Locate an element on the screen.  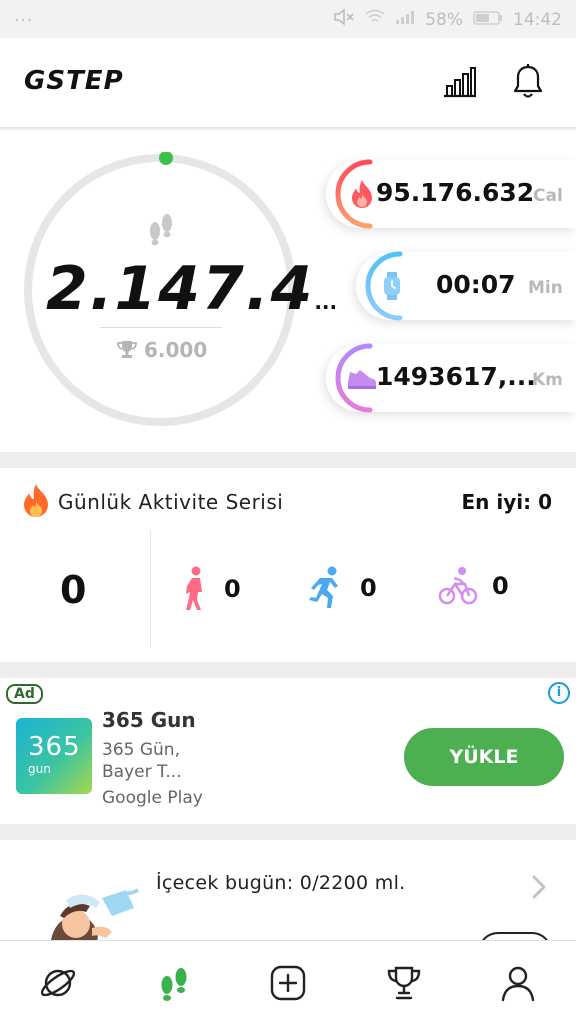
time-value: 00:07 is located at coordinates (476, 284).